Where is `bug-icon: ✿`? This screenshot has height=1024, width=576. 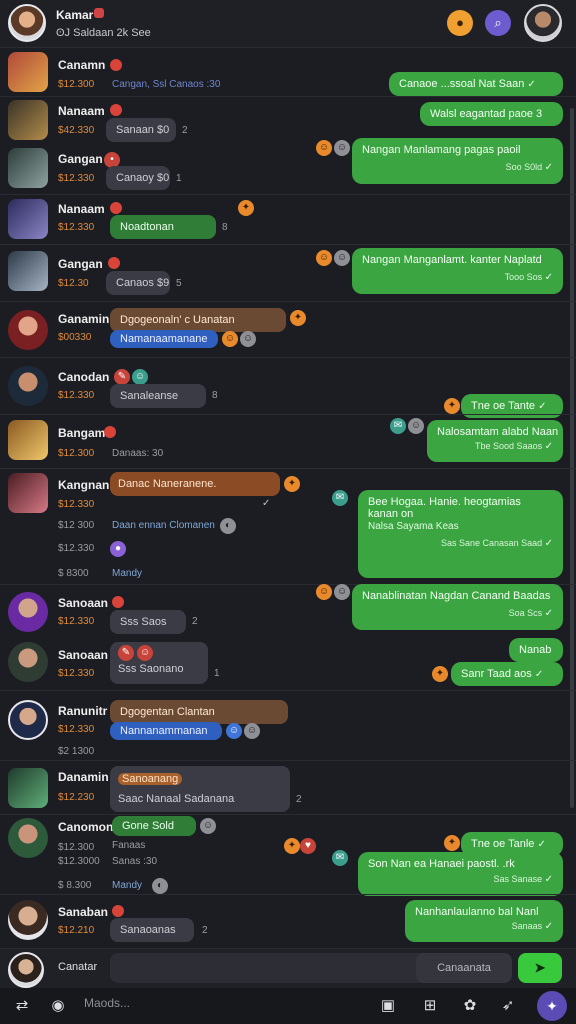 bug-icon: ✿ is located at coordinates (470, 1006).